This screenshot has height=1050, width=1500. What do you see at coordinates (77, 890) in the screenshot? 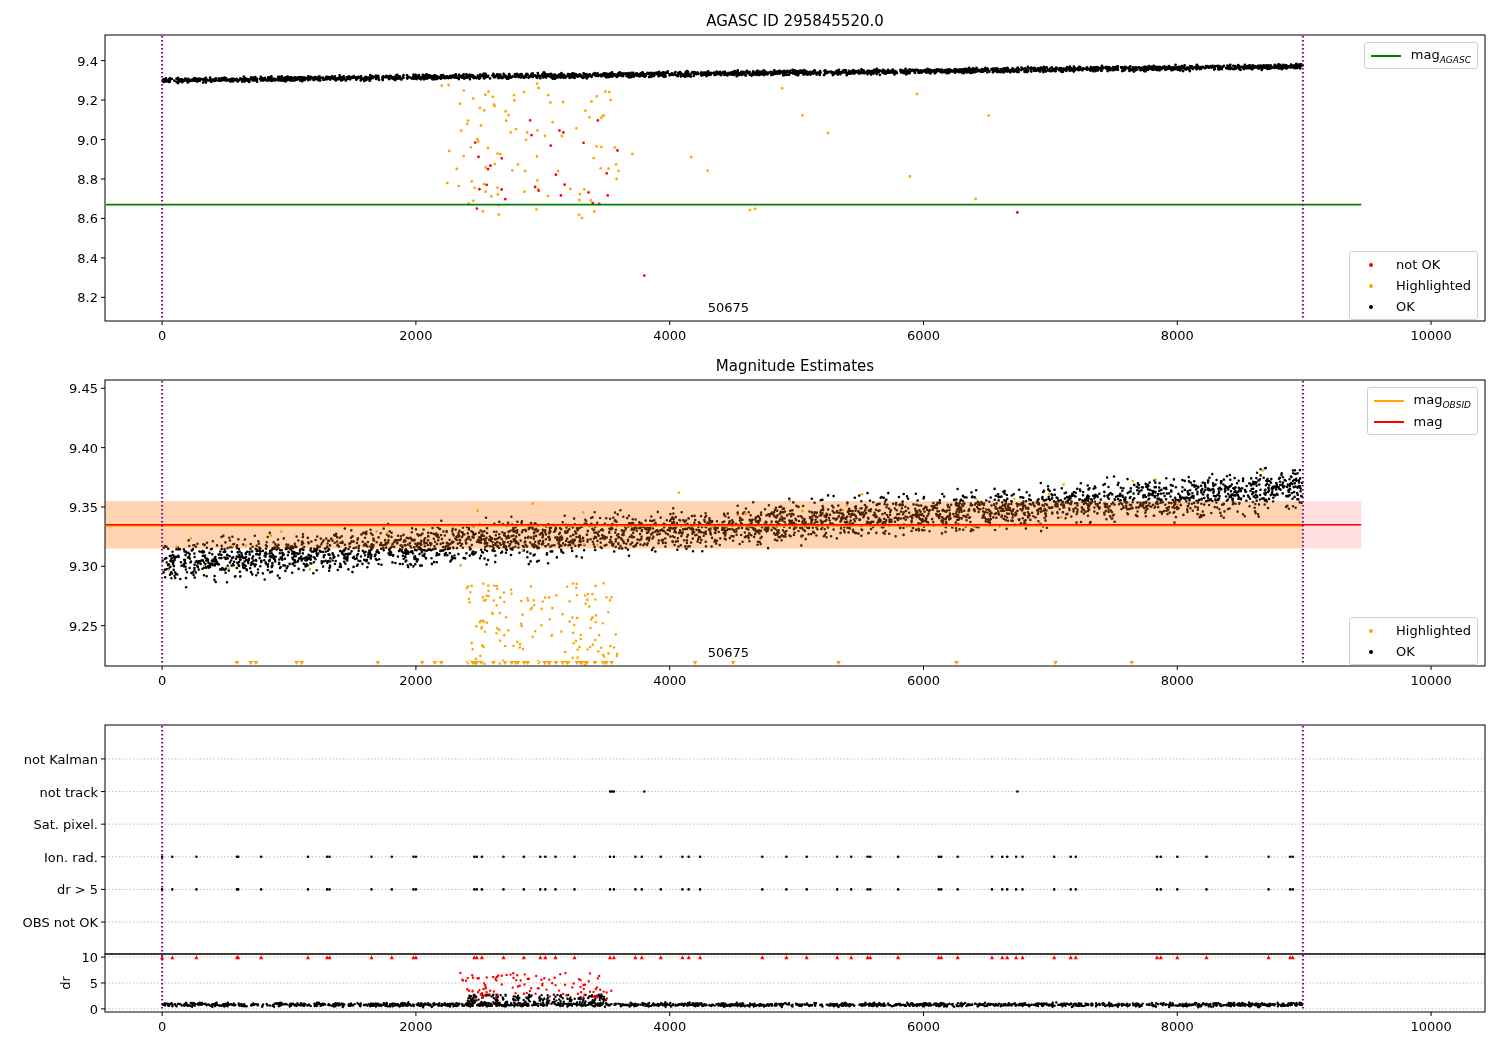
I see `tick-label: dr > 5` at bounding box center [77, 890].